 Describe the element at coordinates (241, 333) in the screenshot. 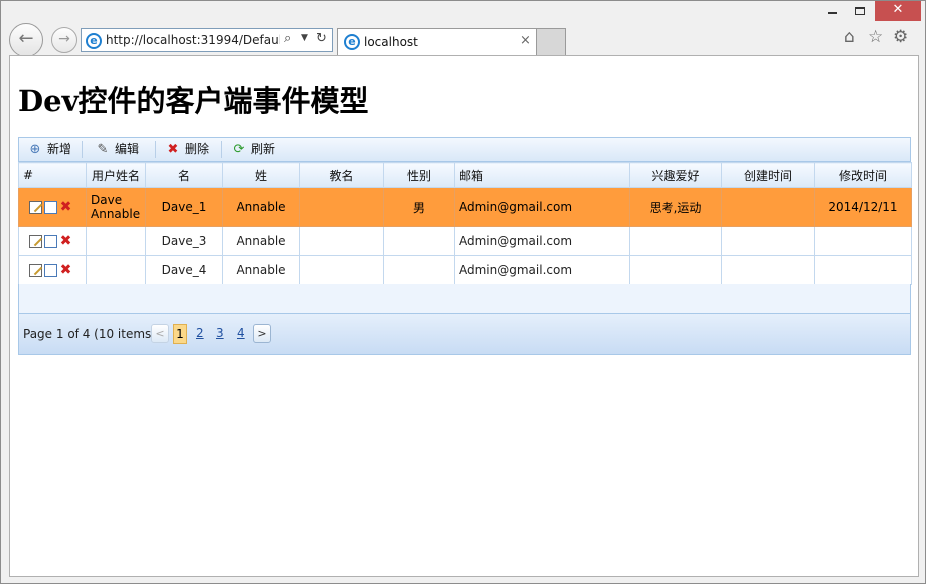

I see `pager-page-4: 4` at that location.